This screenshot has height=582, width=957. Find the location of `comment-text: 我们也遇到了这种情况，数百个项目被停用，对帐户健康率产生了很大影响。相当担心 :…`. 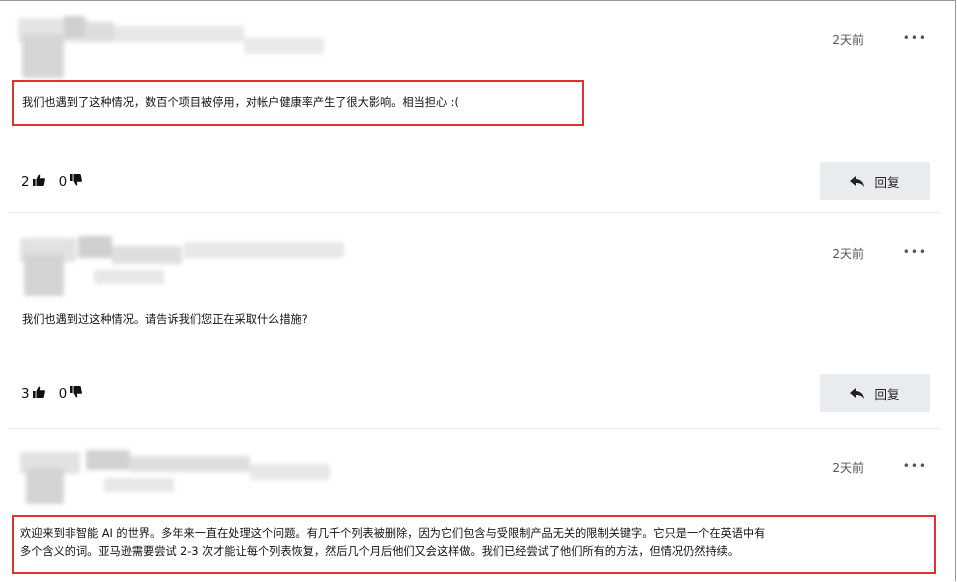

comment-text: 我们也遇到了这种情况，数百个项目被停用，对帐户健康率产生了很大影响。相当担心 :… is located at coordinates (240, 102).